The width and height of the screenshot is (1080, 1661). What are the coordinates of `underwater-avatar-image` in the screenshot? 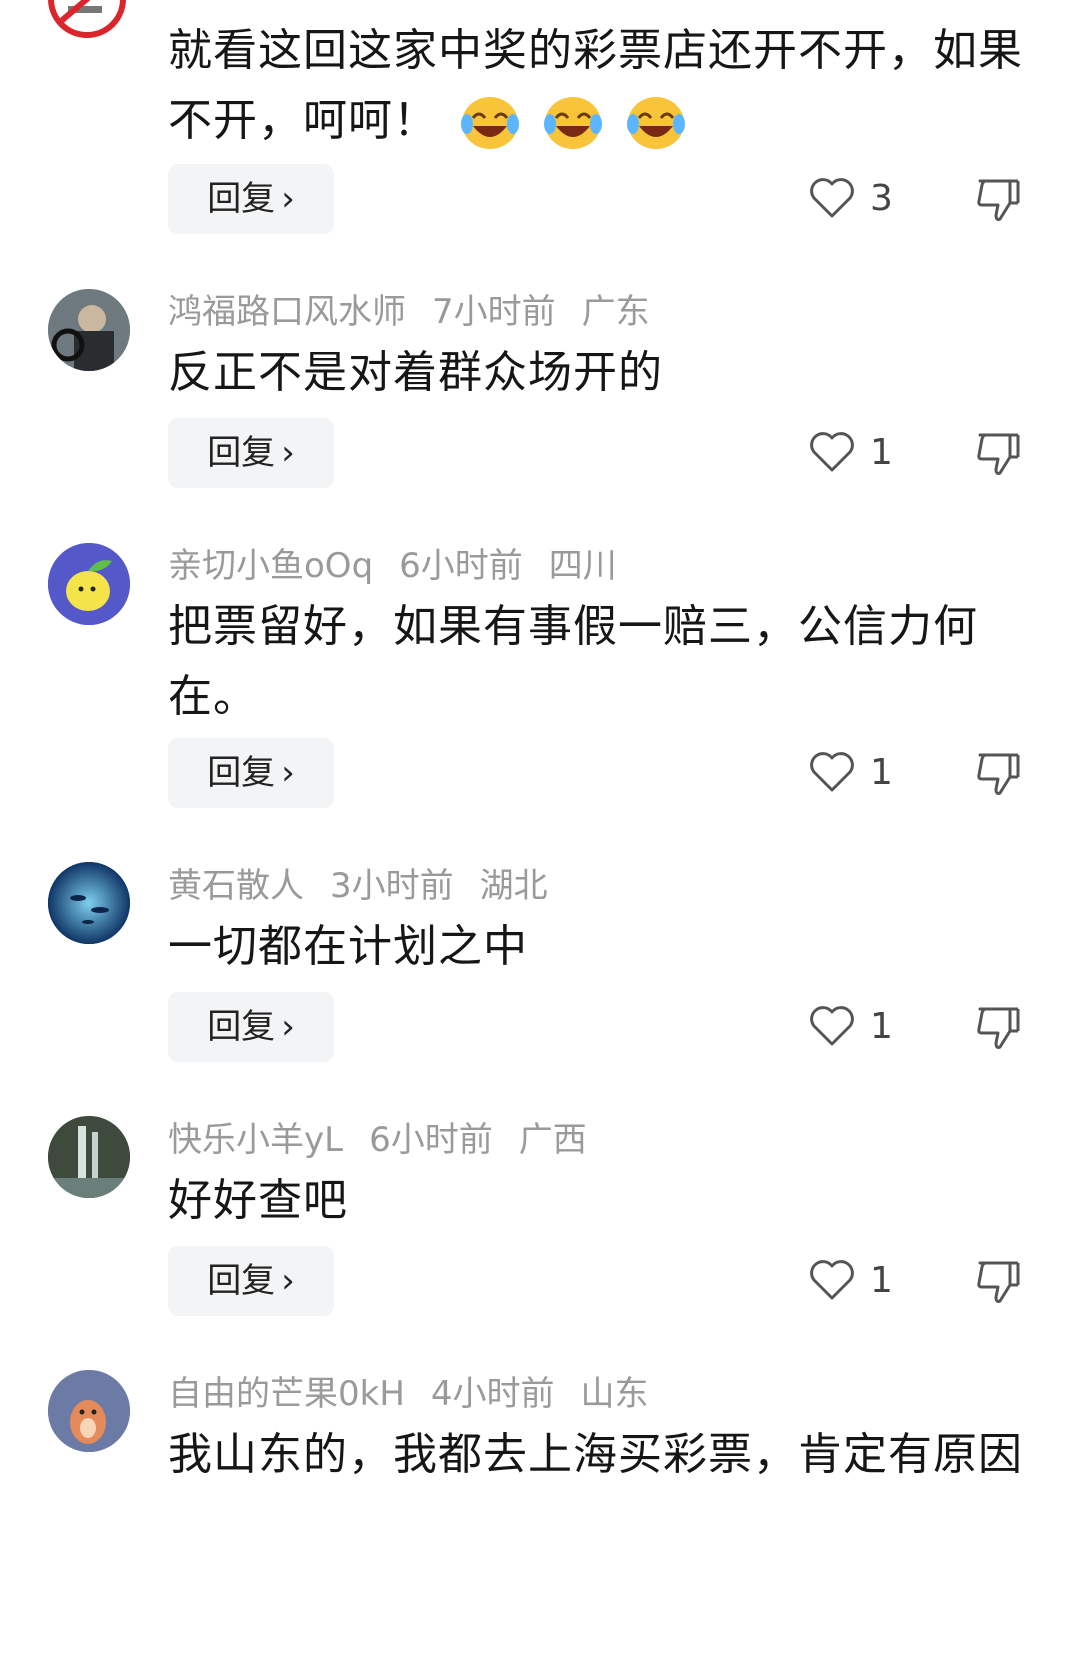 It's located at (89, 903).